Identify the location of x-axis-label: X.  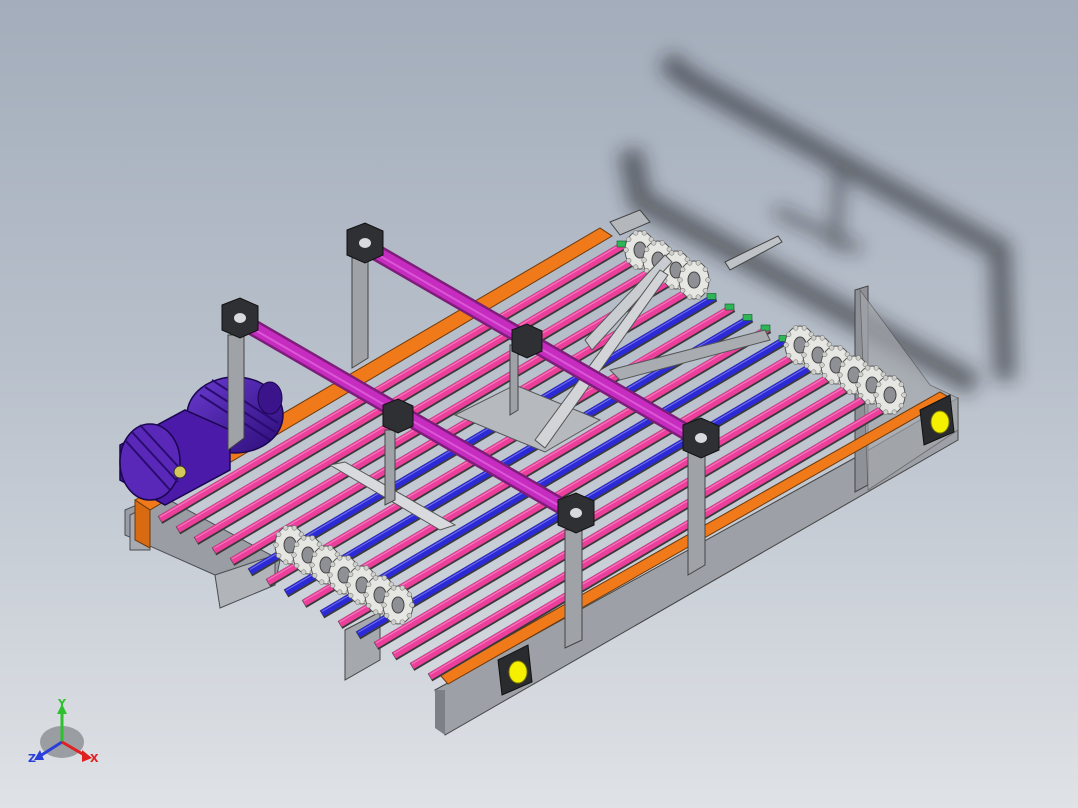
(94, 758).